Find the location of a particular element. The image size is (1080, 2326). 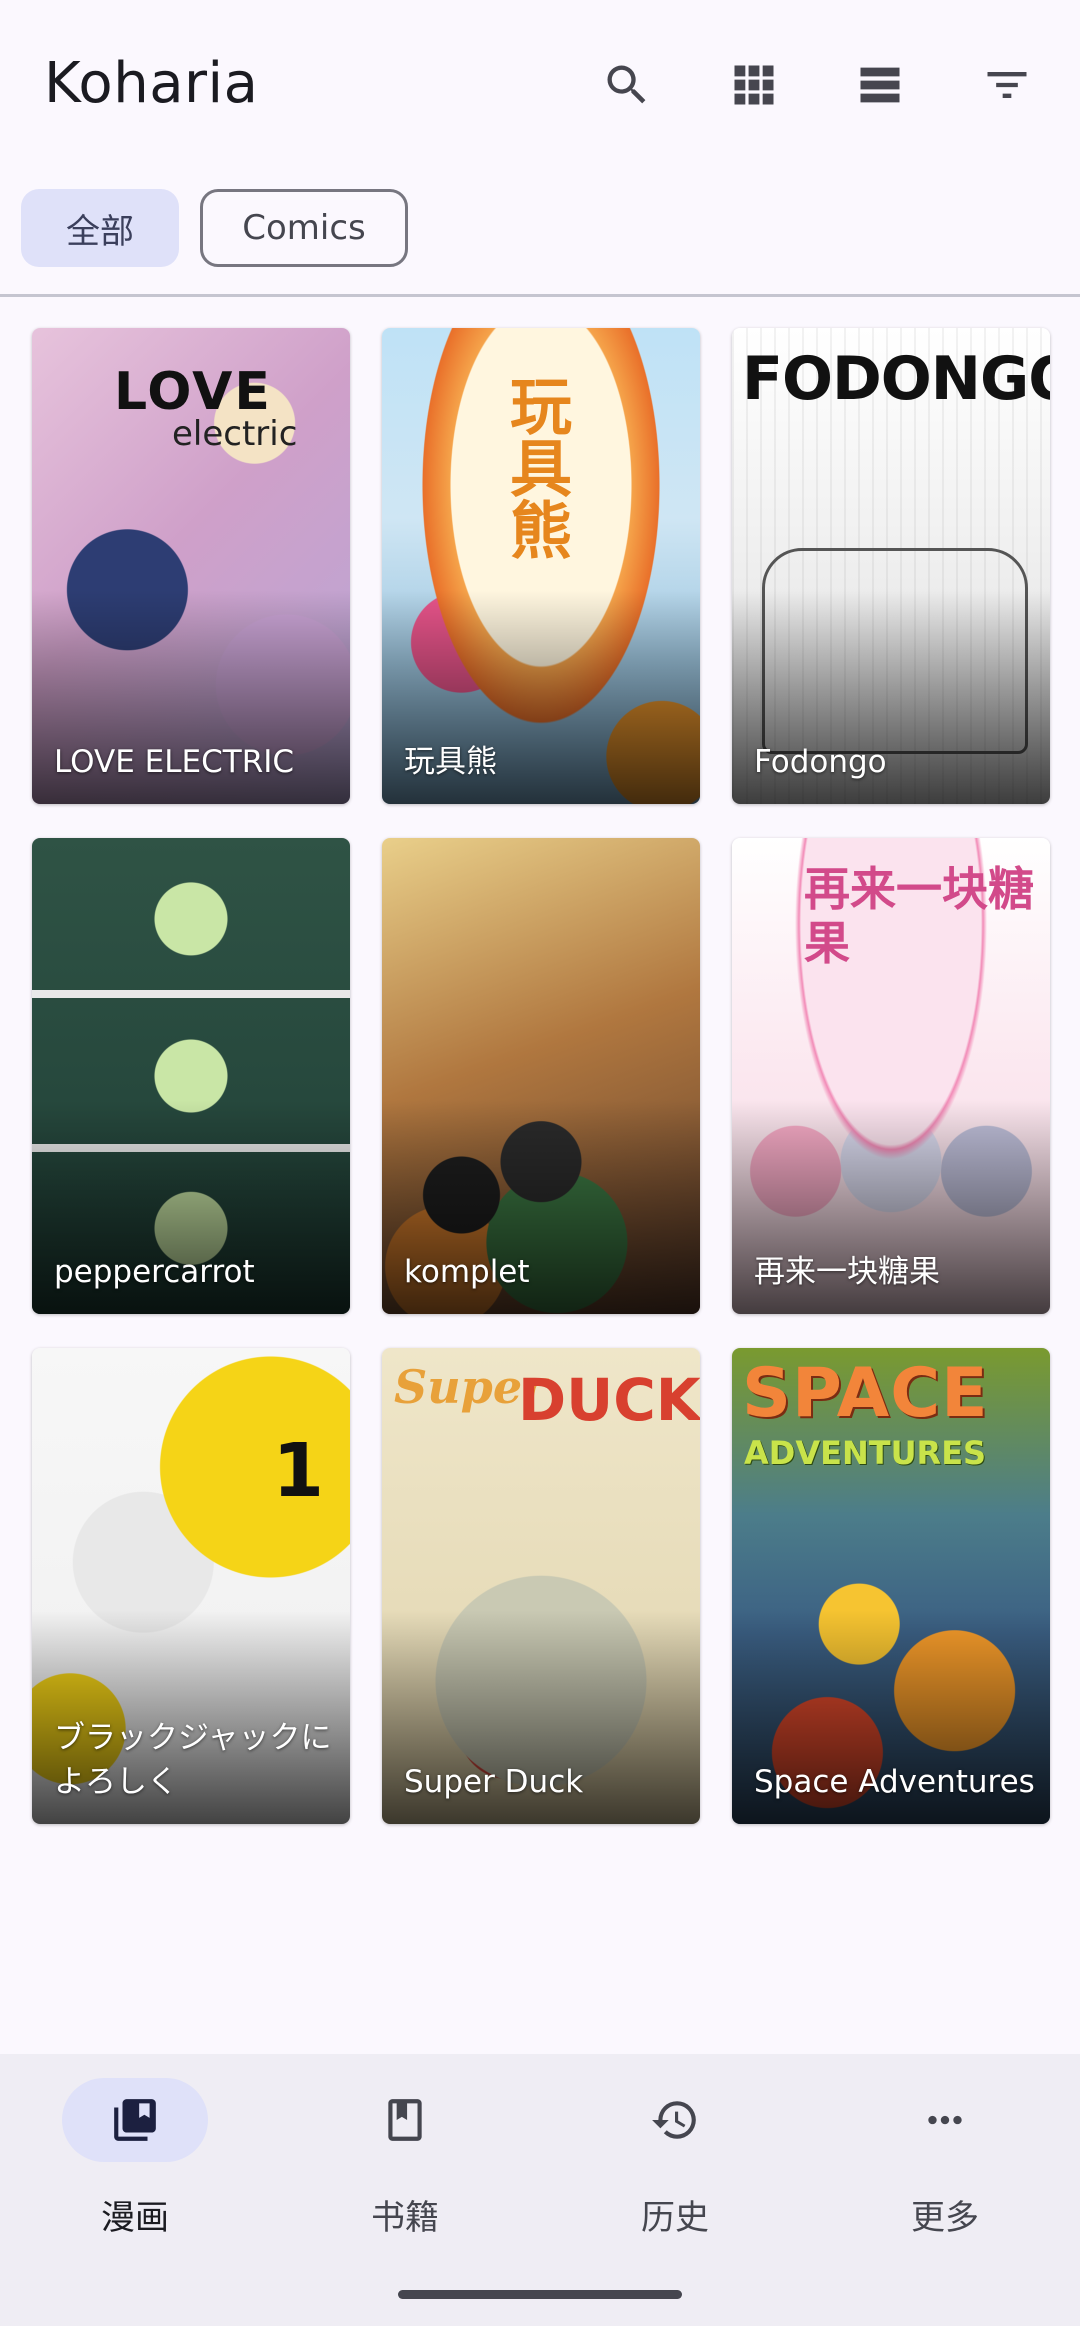

nav-label: 更多 is located at coordinates (945, 2218).